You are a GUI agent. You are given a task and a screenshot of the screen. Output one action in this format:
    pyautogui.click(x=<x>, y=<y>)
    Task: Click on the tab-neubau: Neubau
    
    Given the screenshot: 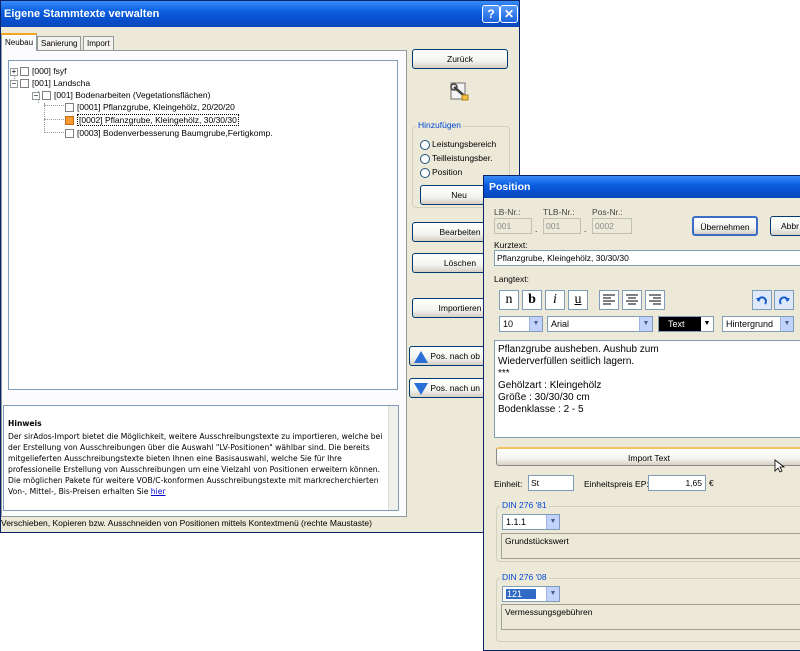 What is the action you would take?
    pyautogui.click(x=19, y=42)
    